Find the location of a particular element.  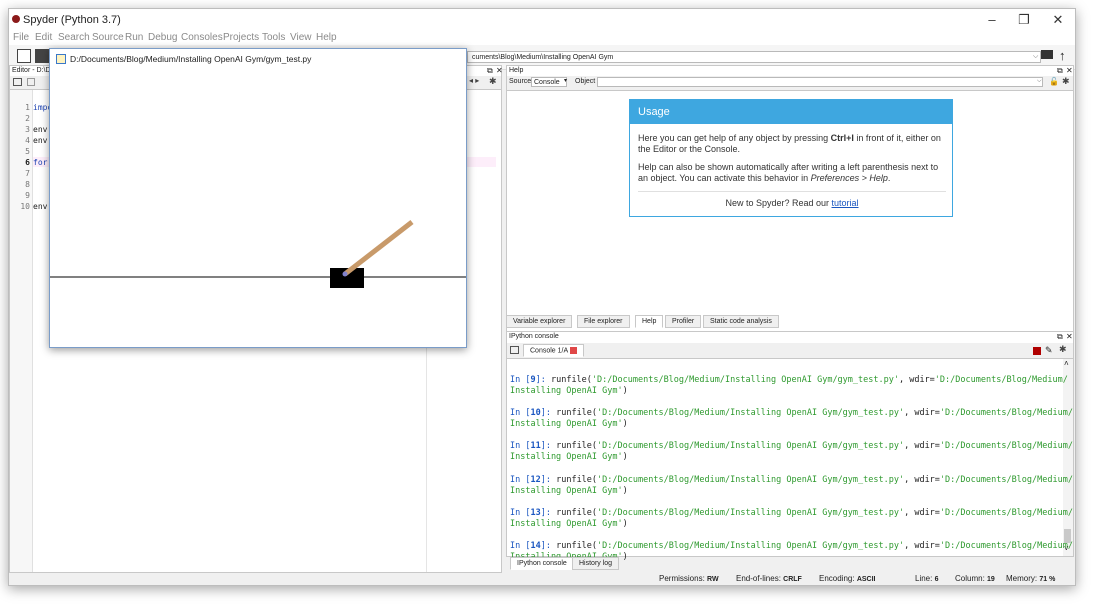

close-icon is located at coordinates (573, 350).